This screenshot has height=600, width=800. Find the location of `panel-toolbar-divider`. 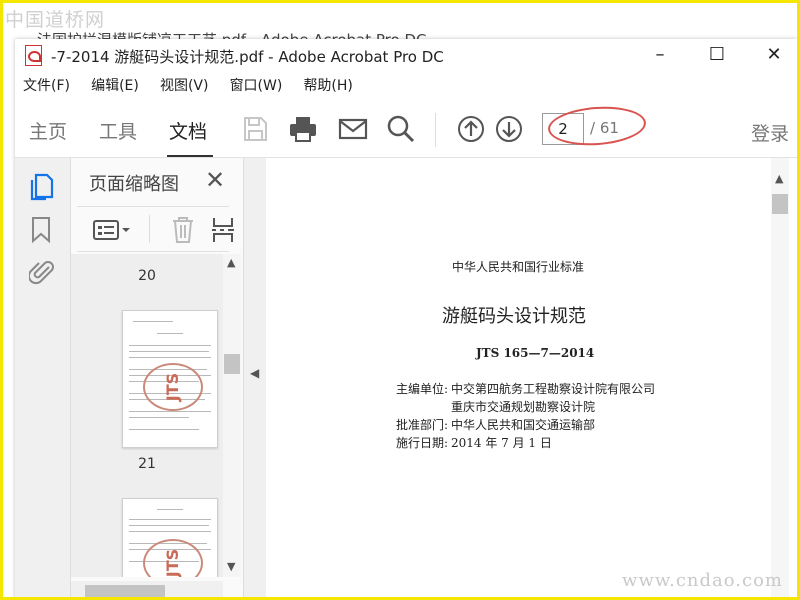

panel-toolbar-divider is located at coordinates (149, 229).